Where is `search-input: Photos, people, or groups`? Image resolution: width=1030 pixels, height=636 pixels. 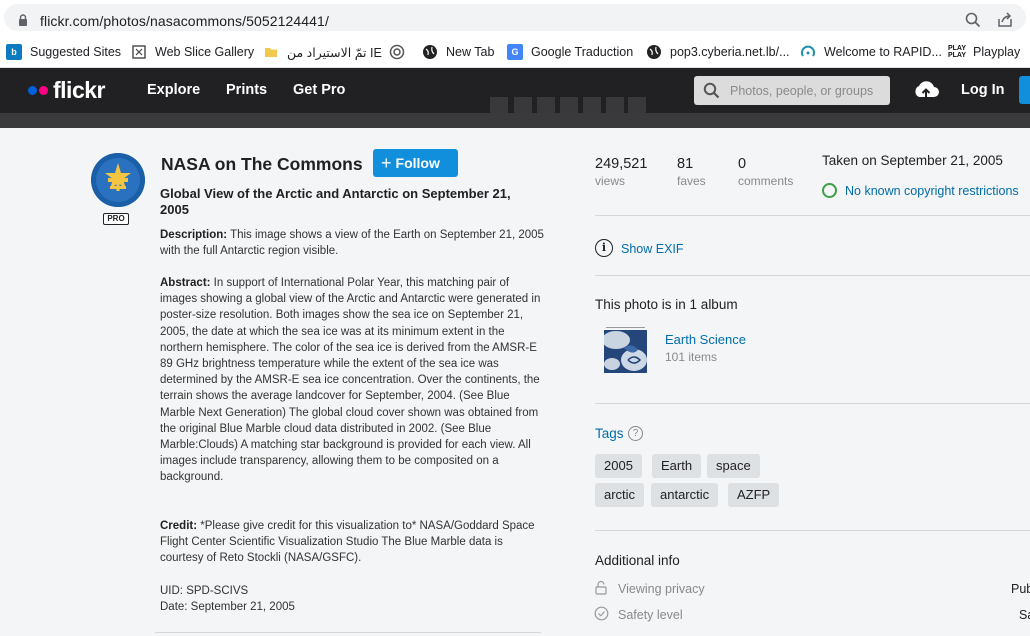 search-input: Photos, people, or groups is located at coordinates (792, 90).